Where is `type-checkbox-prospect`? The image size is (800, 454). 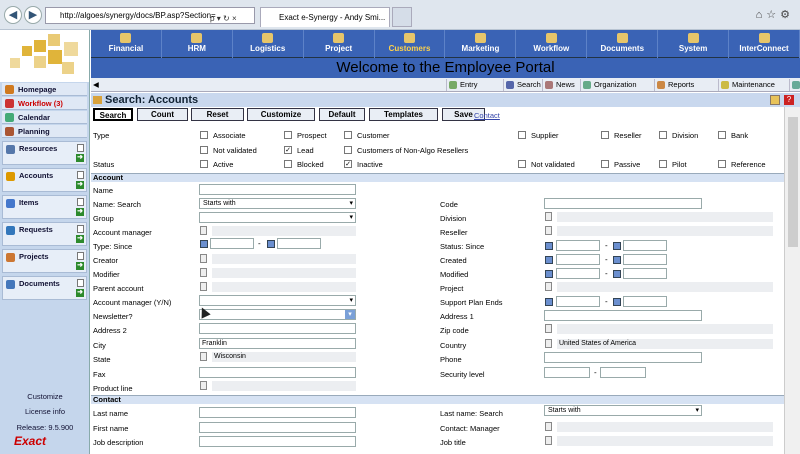 type-checkbox-prospect is located at coordinates (288, 135).